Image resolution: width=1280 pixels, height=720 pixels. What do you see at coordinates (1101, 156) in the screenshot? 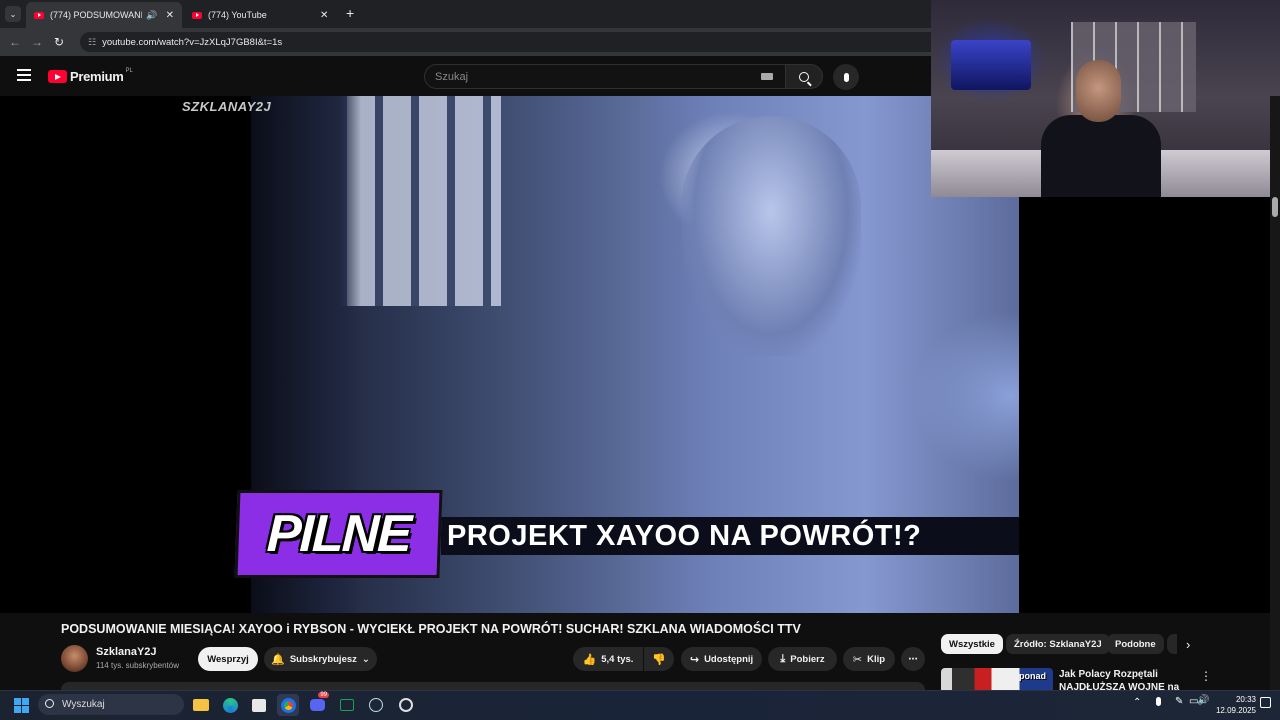
I see `webcam-person` at bounding box center [1101, 156].